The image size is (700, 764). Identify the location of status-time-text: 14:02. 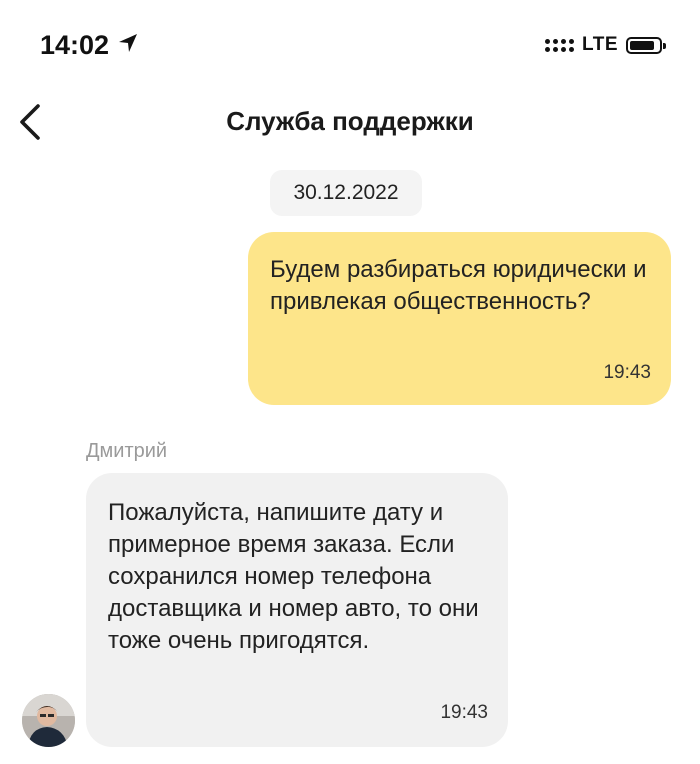
(75, 44).